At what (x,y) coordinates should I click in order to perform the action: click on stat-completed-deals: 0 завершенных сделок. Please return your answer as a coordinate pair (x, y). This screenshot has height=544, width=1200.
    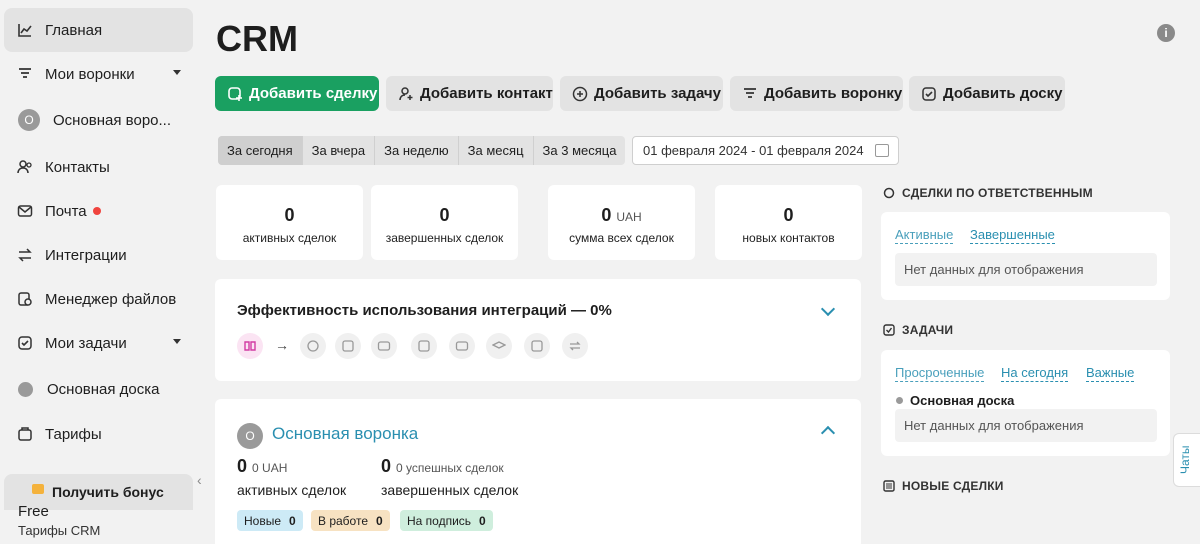
    Looking at the image, I should click on (444, 222).